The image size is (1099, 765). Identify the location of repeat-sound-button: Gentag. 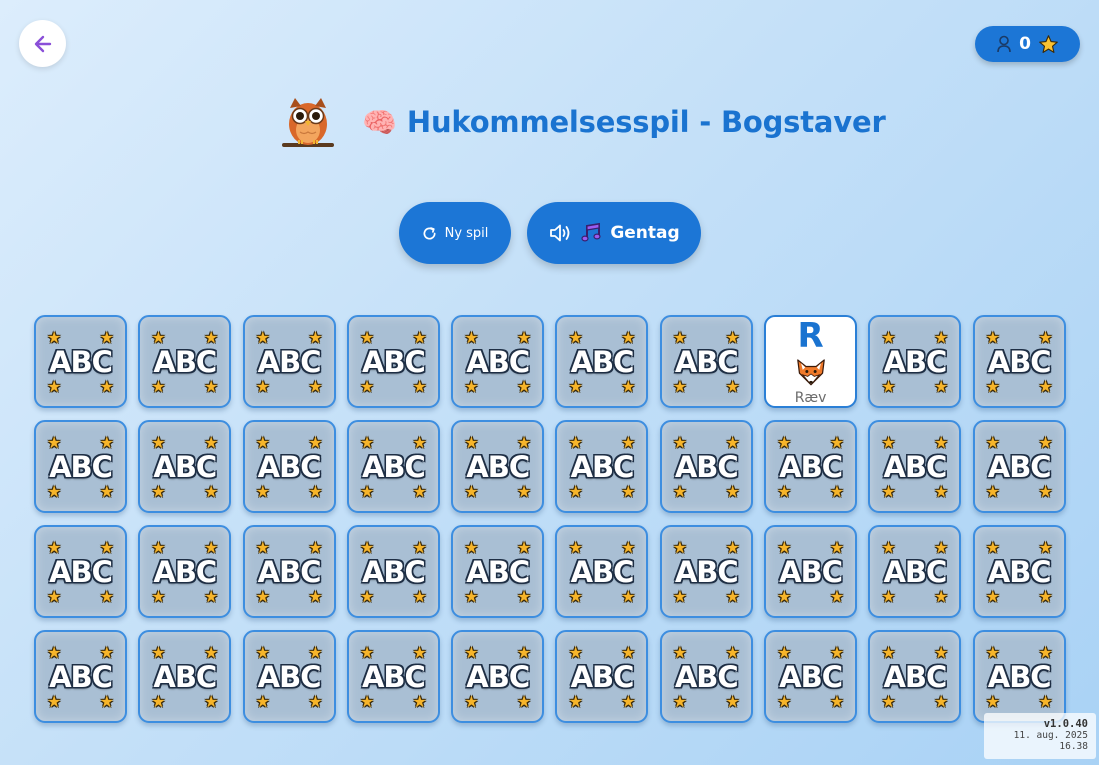
(614, 233).